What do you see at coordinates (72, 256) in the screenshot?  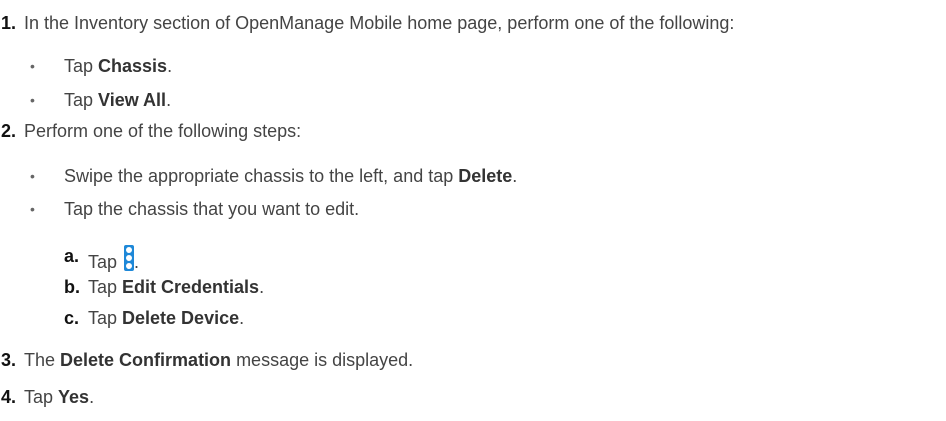 I see `substep-letter: a.` at bounding box center [72, 256].